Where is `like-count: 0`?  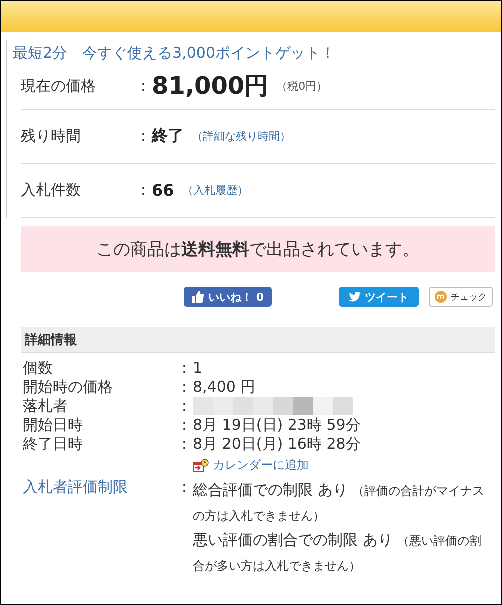 like-count: 0 is located at coordinates (260, 297).